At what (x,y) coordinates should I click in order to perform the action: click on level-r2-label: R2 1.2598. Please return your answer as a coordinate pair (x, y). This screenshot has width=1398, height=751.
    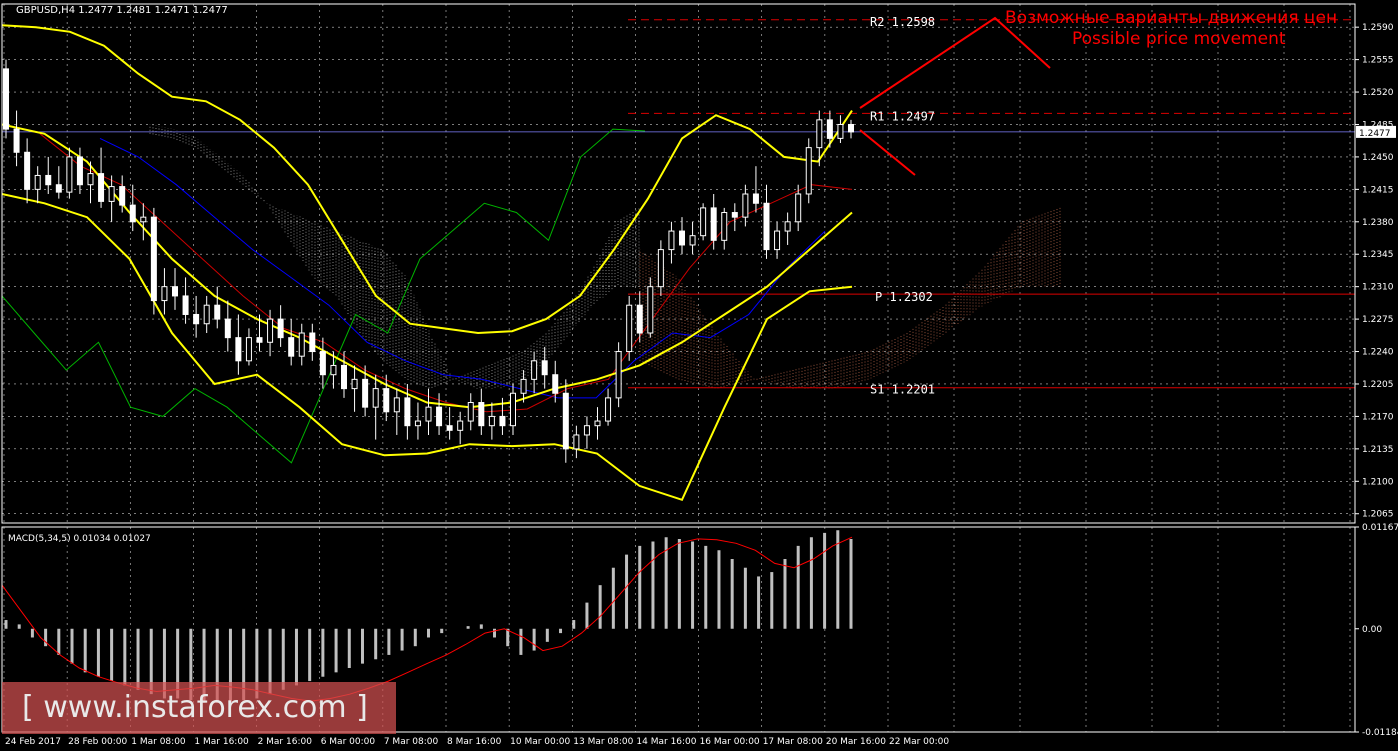
    Looking at the image, I should click on (902, 22).